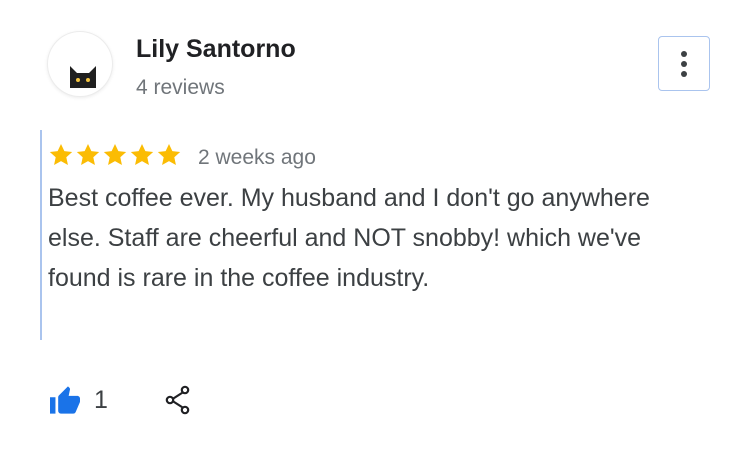 The image size is (750, 453). Describe the element at coordinates (216, 49) in the screenshot. I see `author-name: Lily Santorno` at that location.